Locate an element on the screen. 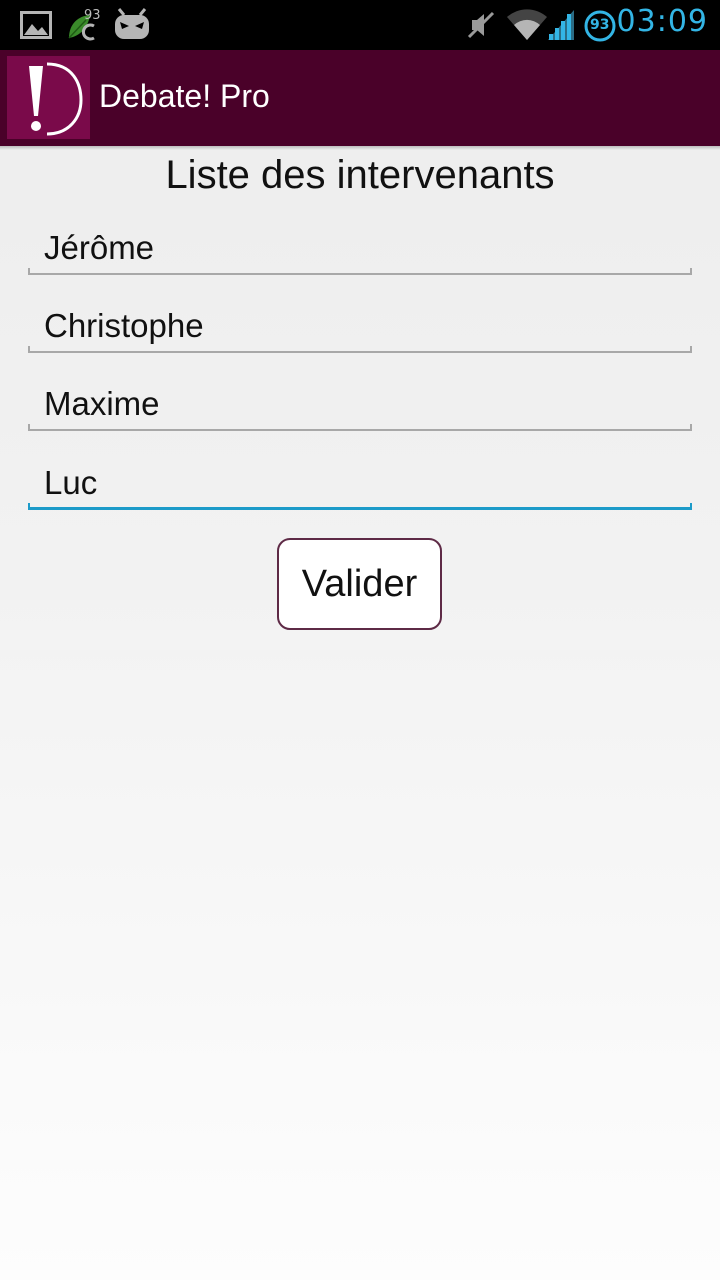  gallery-icon is located at coordinates (36, 25).